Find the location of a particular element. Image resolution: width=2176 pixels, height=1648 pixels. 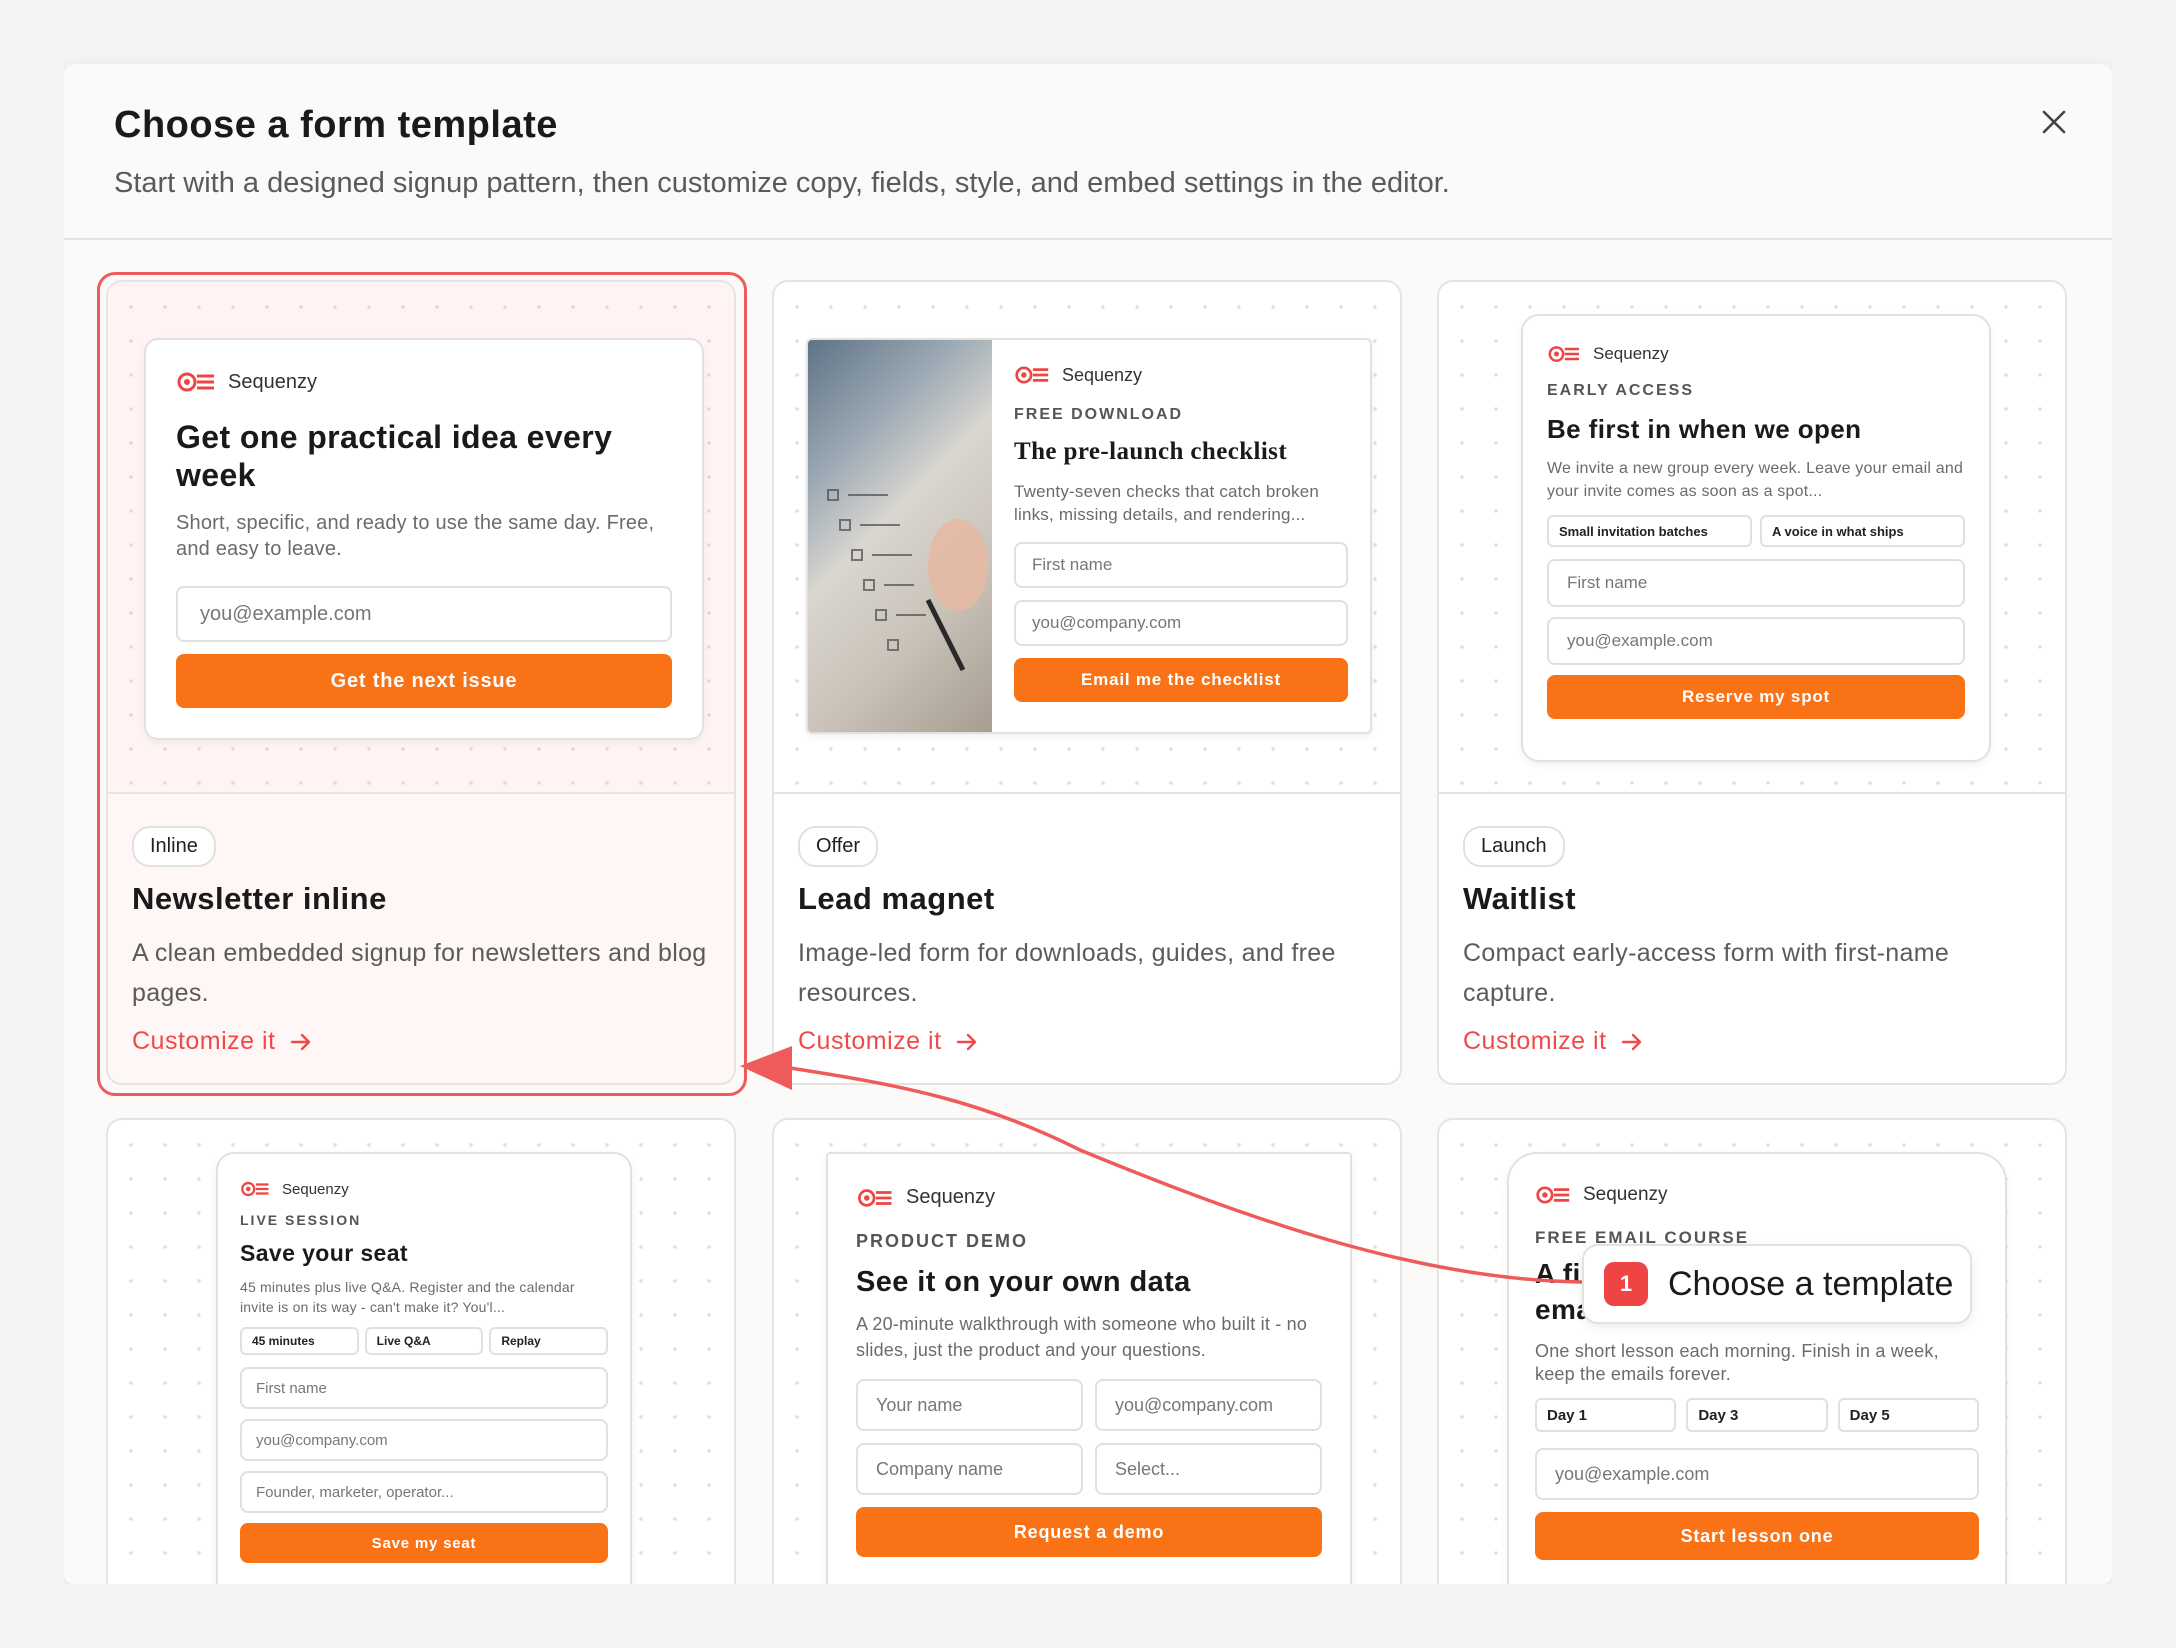

lesson-chip: Day 5 is located at coordinates (1908, 1415).